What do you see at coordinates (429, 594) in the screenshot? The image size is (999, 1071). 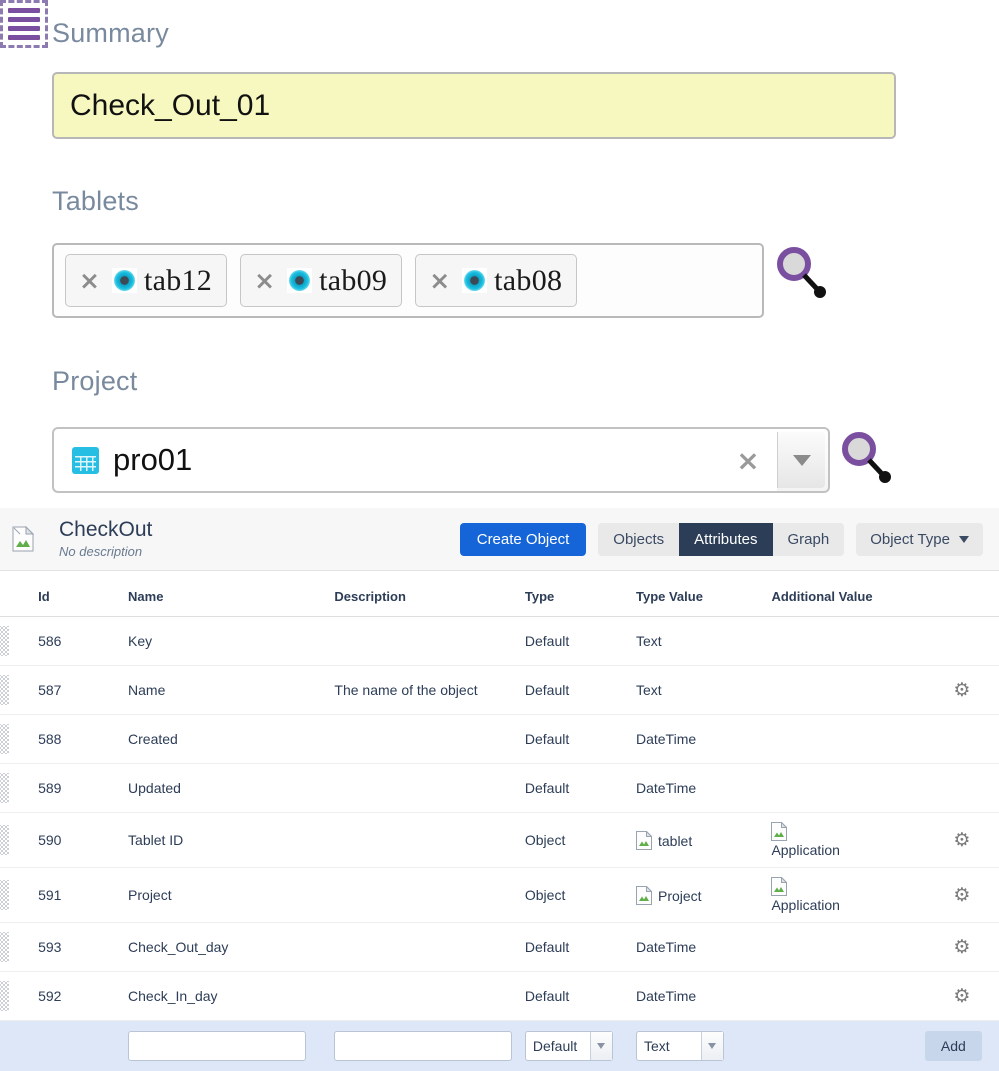 I see `col-description: Description` at bounding box center [429, 594].